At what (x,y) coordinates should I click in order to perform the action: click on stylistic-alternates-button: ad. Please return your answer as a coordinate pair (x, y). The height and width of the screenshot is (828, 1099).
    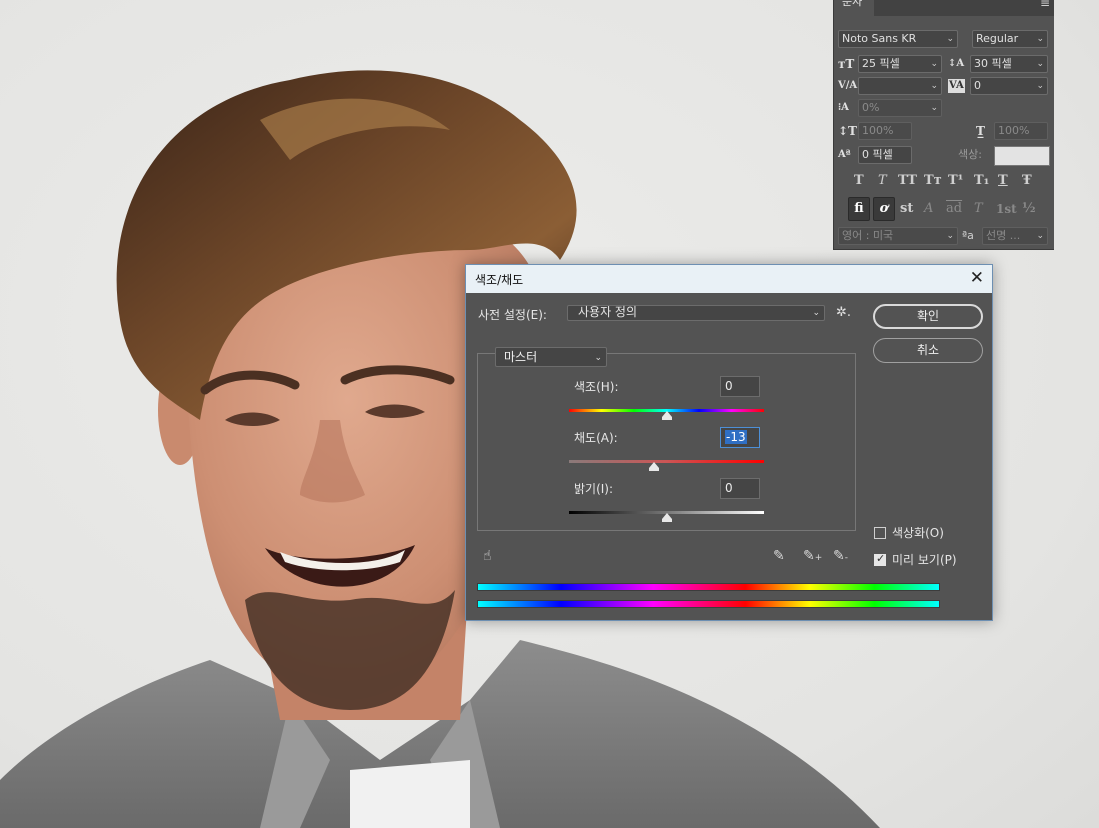
    Looking at the image, I should click on (954, 209).